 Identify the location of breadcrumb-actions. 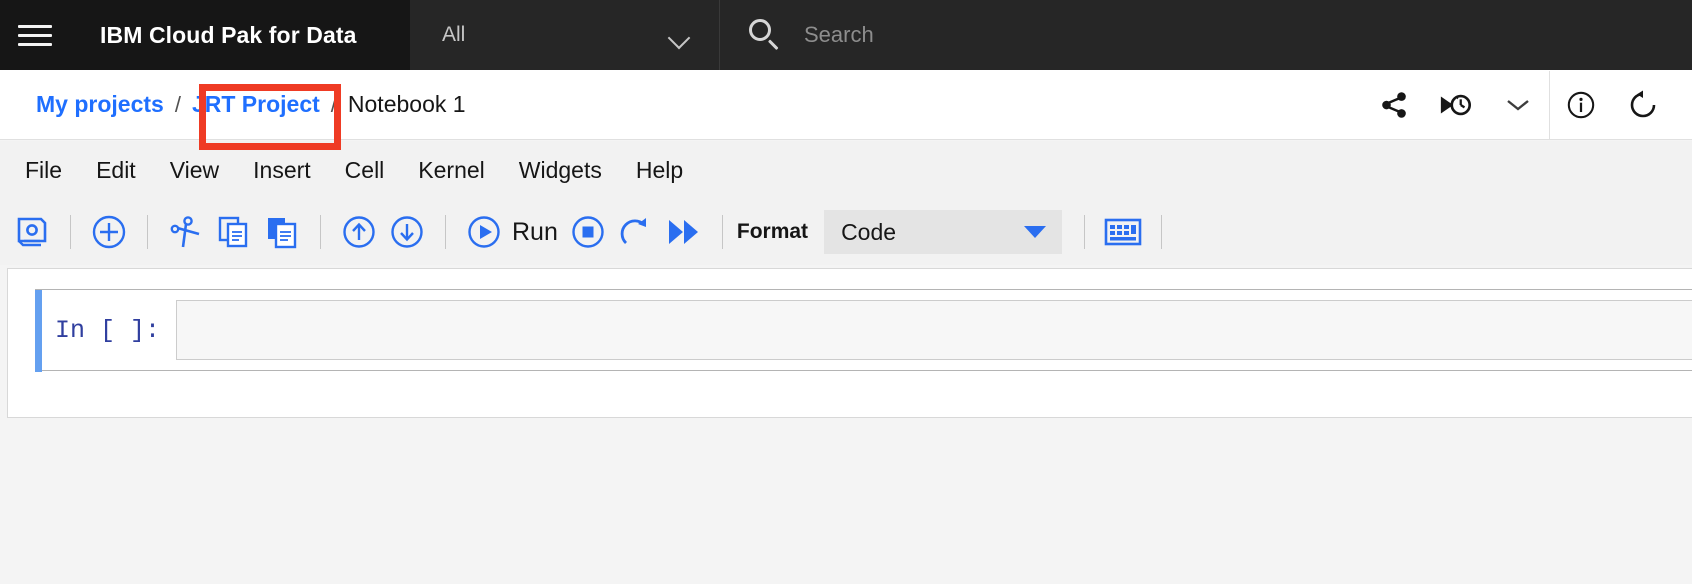
(1527, 104).